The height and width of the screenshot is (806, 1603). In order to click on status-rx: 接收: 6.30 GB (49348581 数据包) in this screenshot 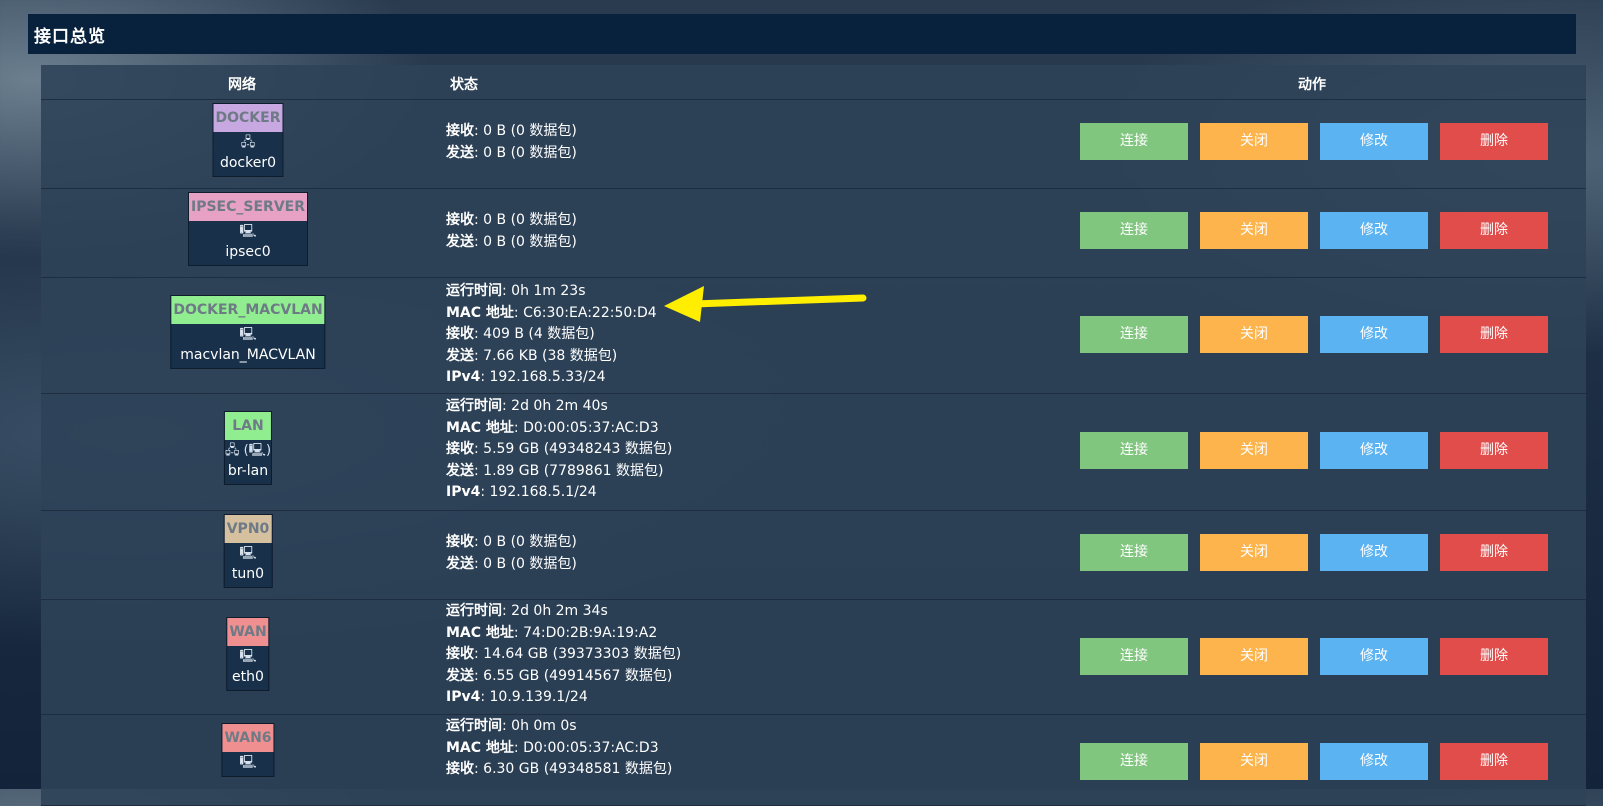, I will do `click(559, 769)`.